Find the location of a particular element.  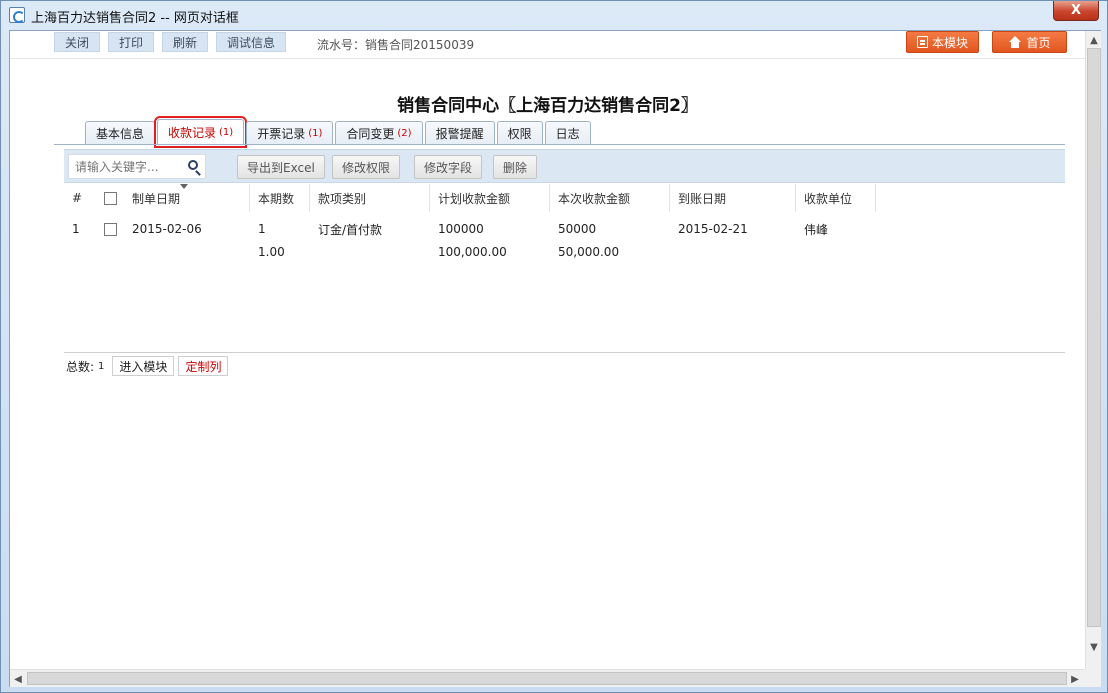

scroll-down-icon: ▼ is located at coordinates (1094, 647).